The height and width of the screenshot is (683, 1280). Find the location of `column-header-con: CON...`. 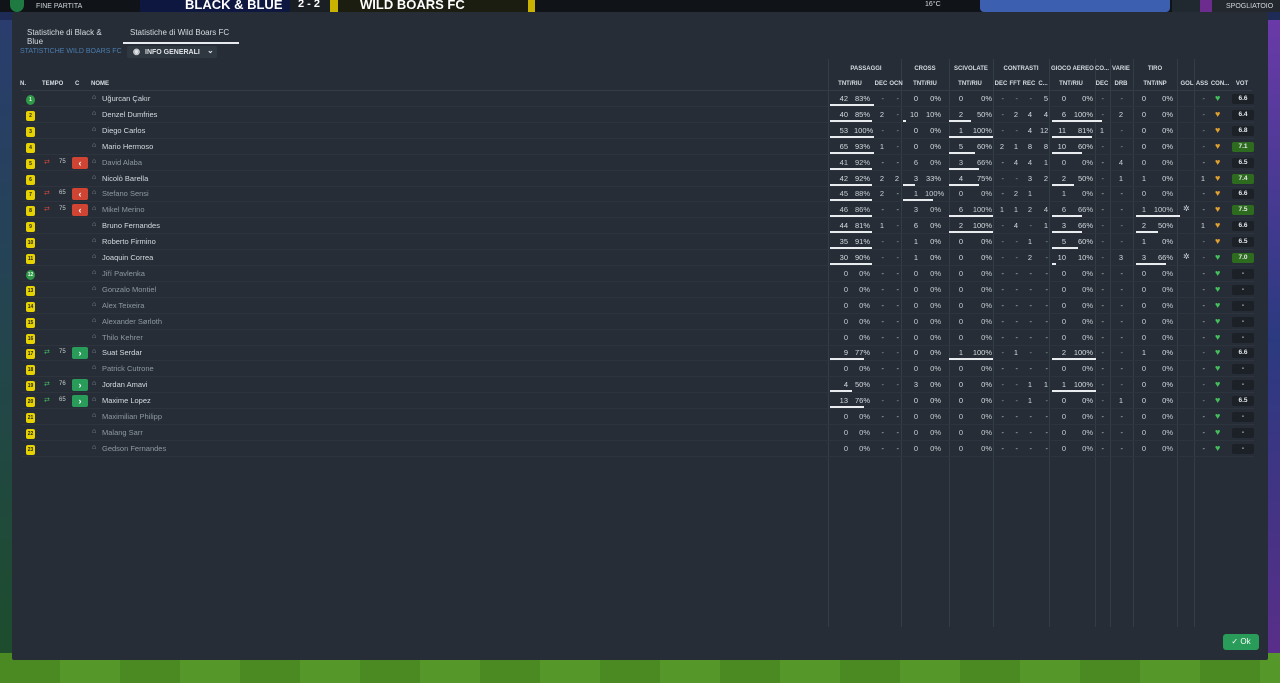

column-header-con: CON... is located at coordinates (1220, 84).